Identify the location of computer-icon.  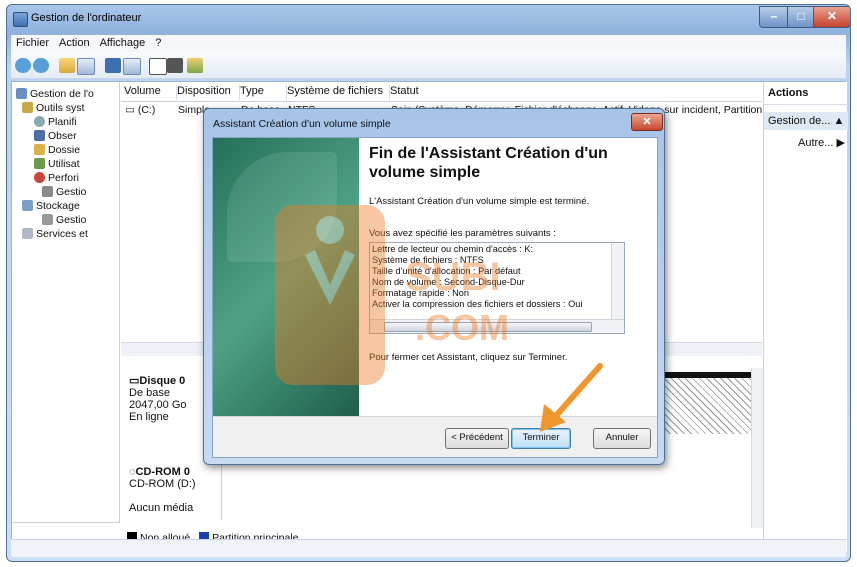
(21, 93).